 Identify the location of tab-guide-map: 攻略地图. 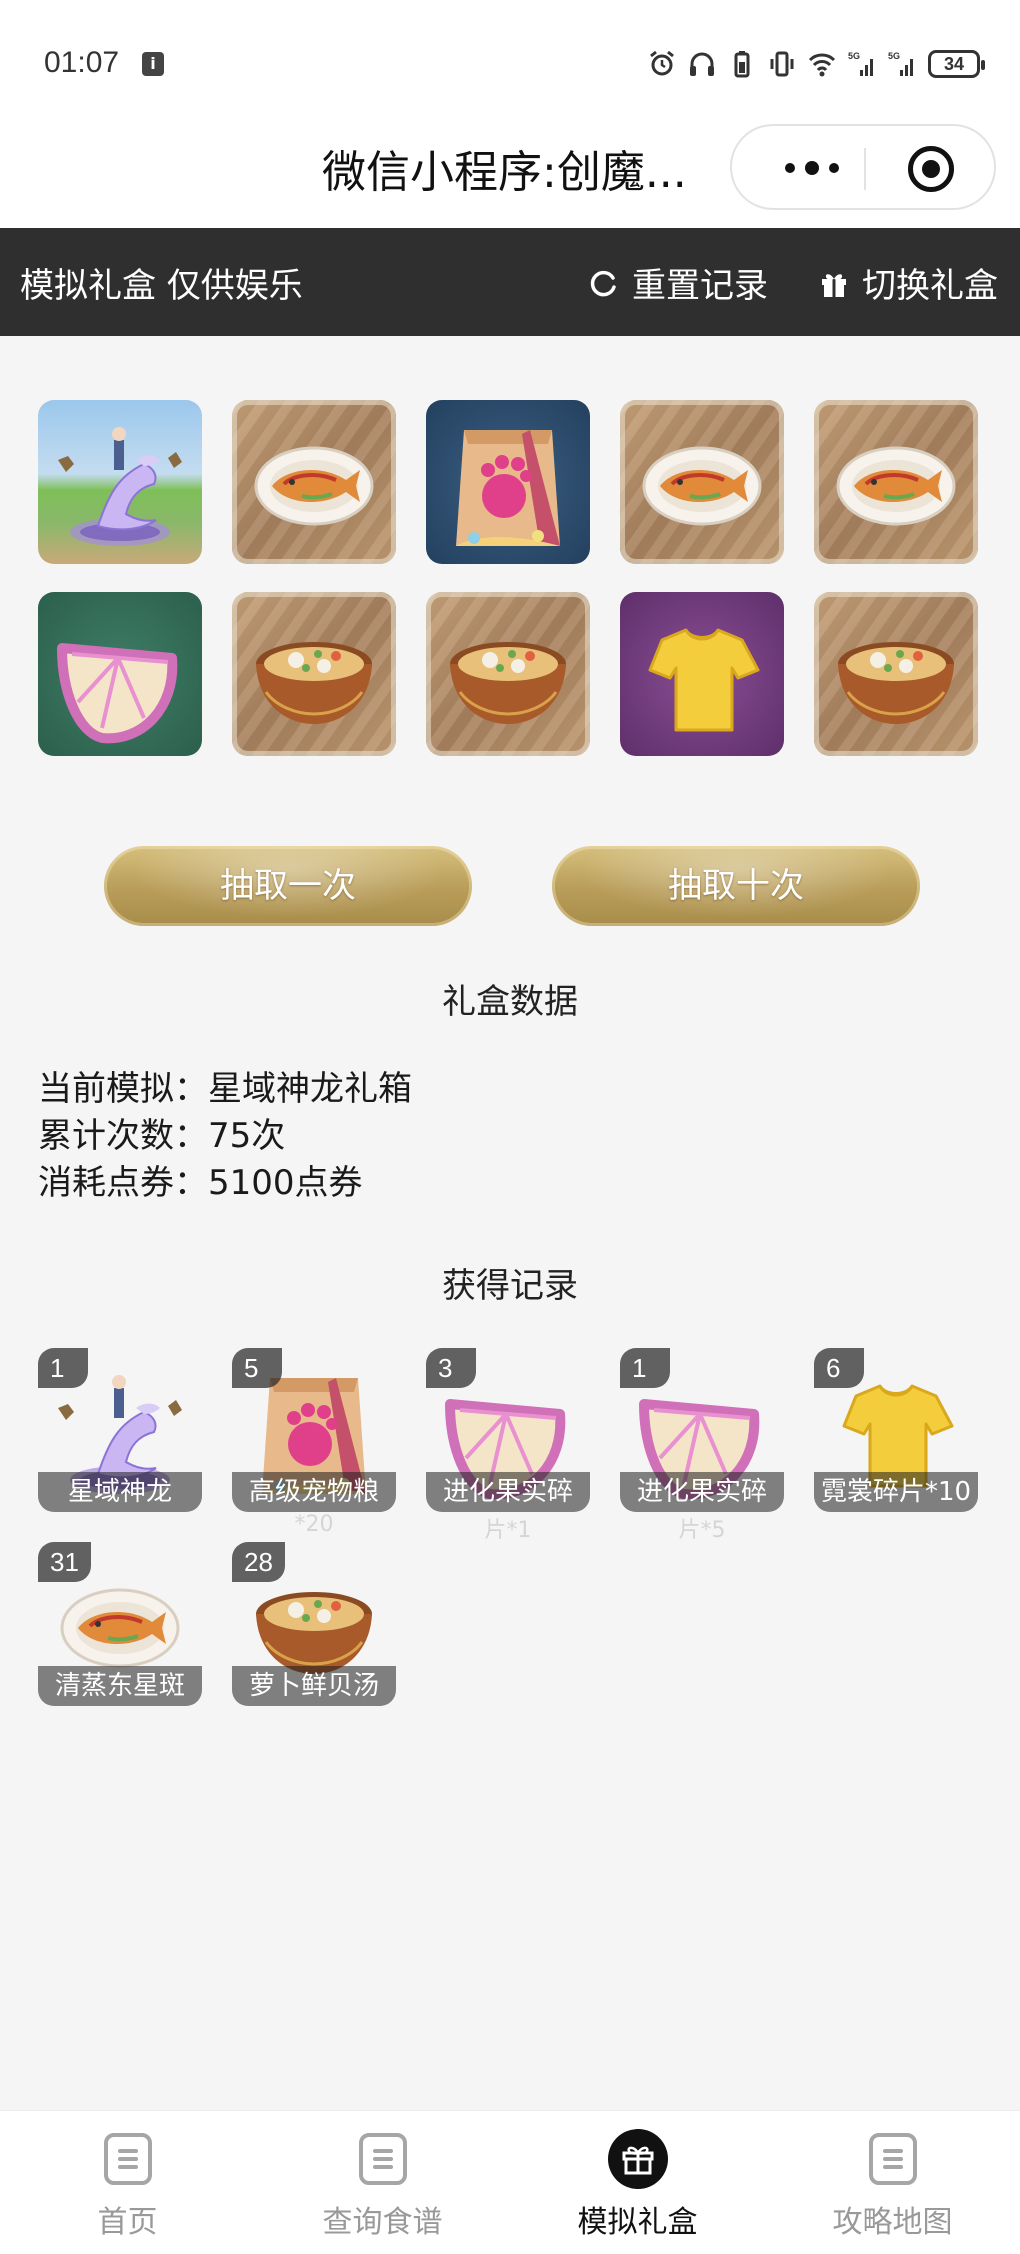
(892, 2182).